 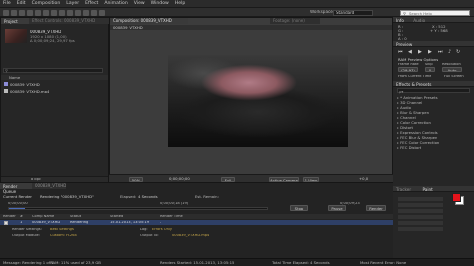 What do you see at coordinates (417, 138) in the screenshot?
I see `list-item: FEC Blur & Sharpen` at bounding box center [417, 138].